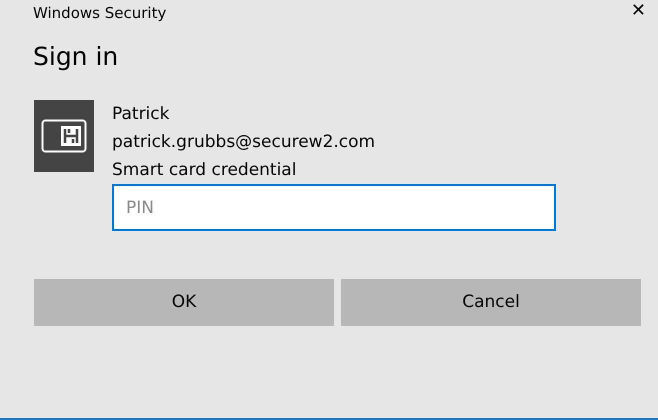 The image size is (658, 420). Describe the element at coordinates (491, 302) in the screenshot. I see `cancel-button: Cancel` at that location.